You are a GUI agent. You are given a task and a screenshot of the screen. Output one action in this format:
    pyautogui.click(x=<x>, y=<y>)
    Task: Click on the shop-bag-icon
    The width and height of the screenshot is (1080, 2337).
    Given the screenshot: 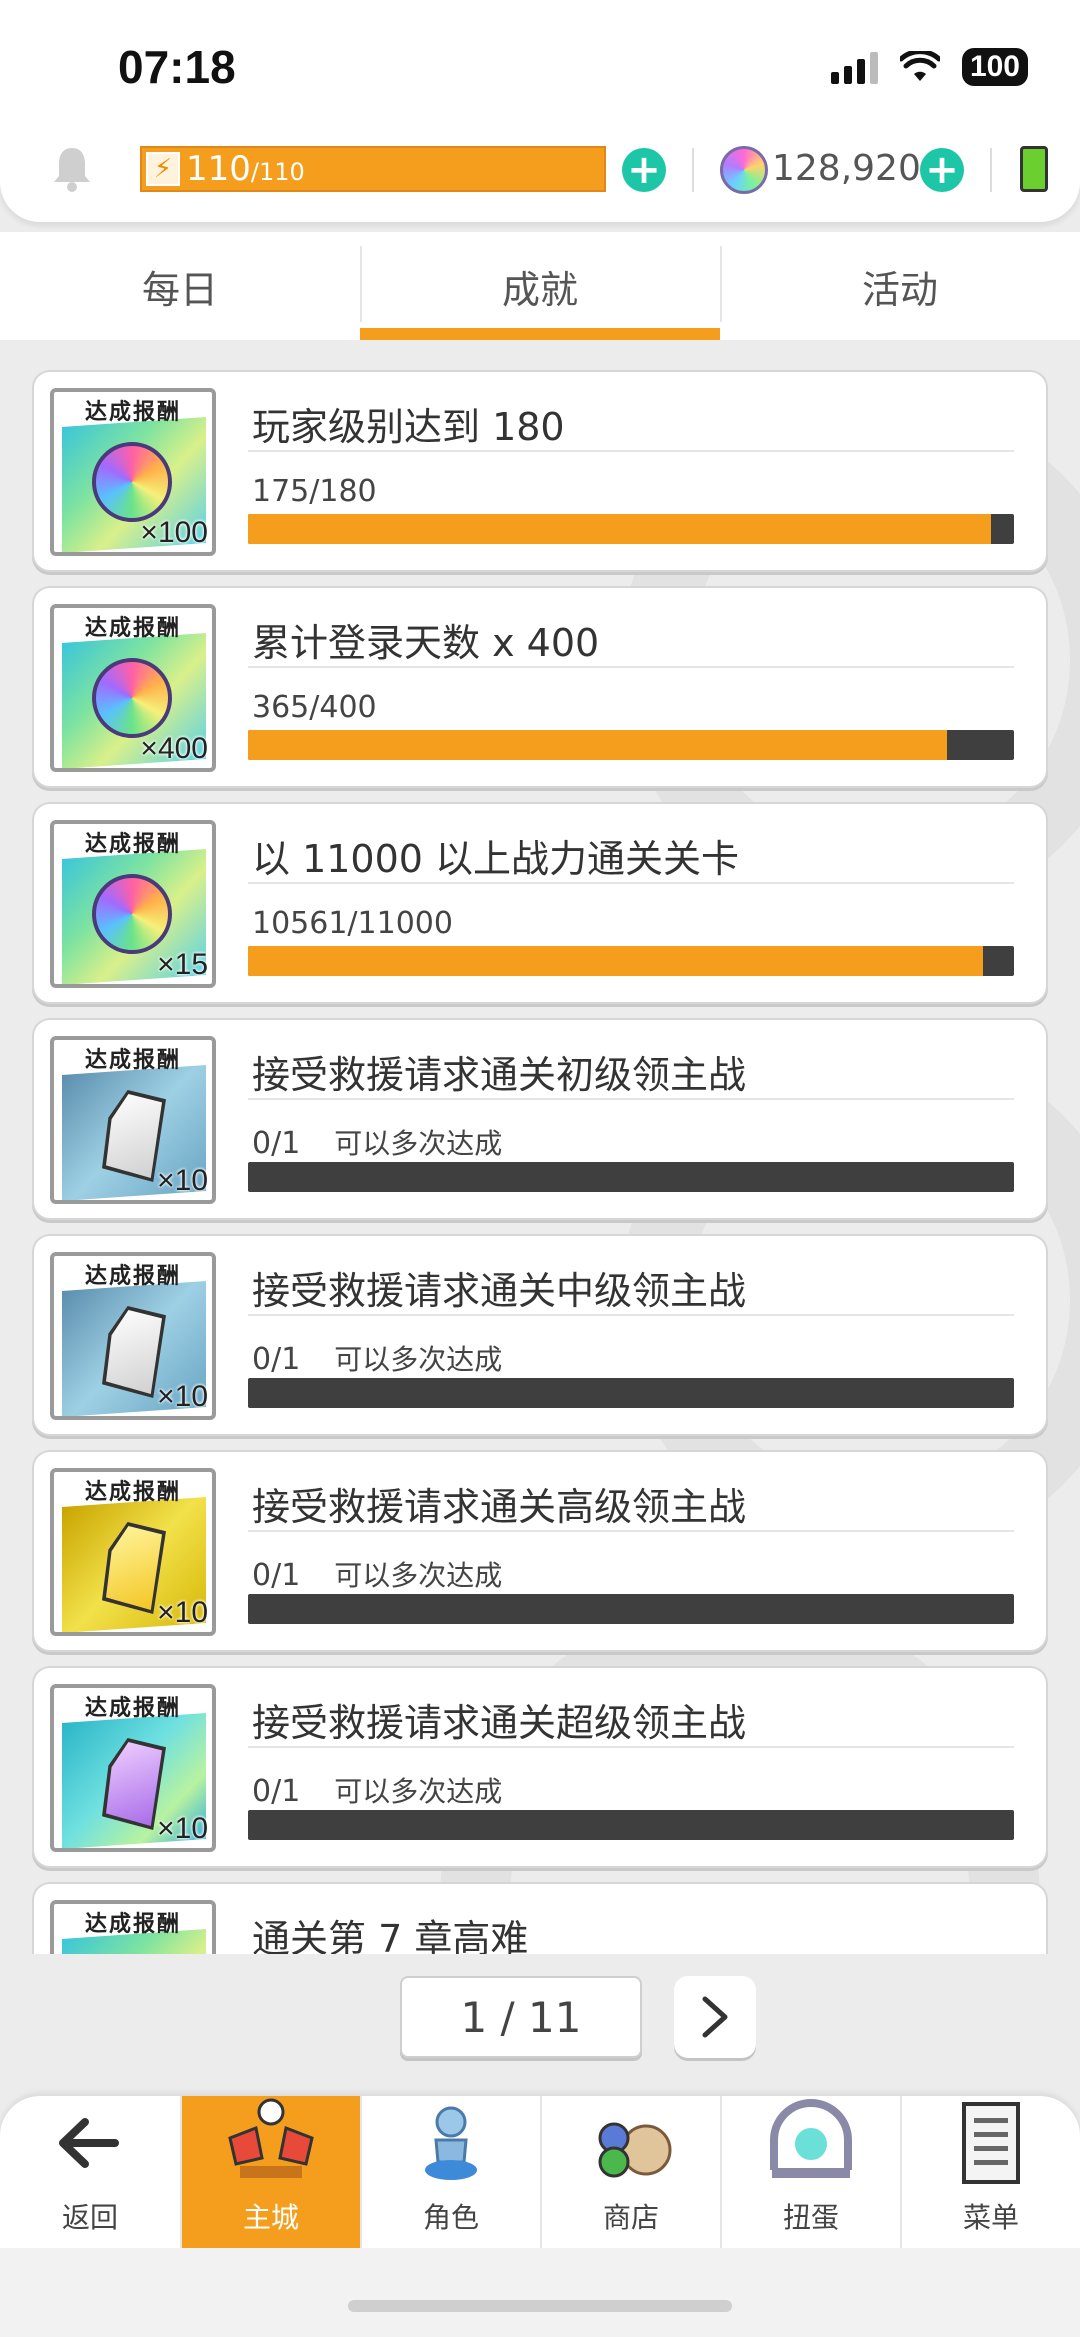 What is the action you would take?
    pyautogui.click(x=635, y=2150)
    